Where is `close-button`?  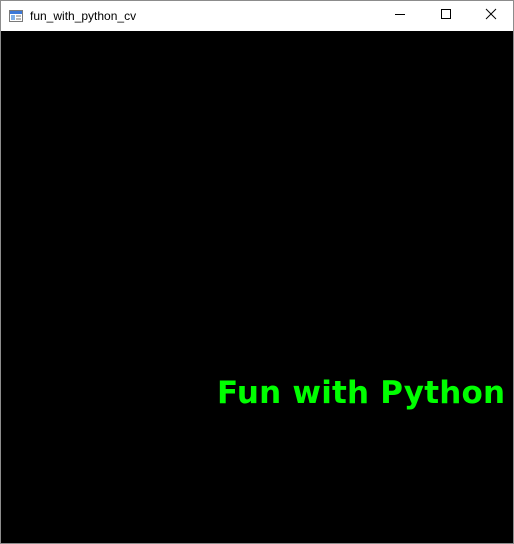
close-button is located at coordinates (490, 16).